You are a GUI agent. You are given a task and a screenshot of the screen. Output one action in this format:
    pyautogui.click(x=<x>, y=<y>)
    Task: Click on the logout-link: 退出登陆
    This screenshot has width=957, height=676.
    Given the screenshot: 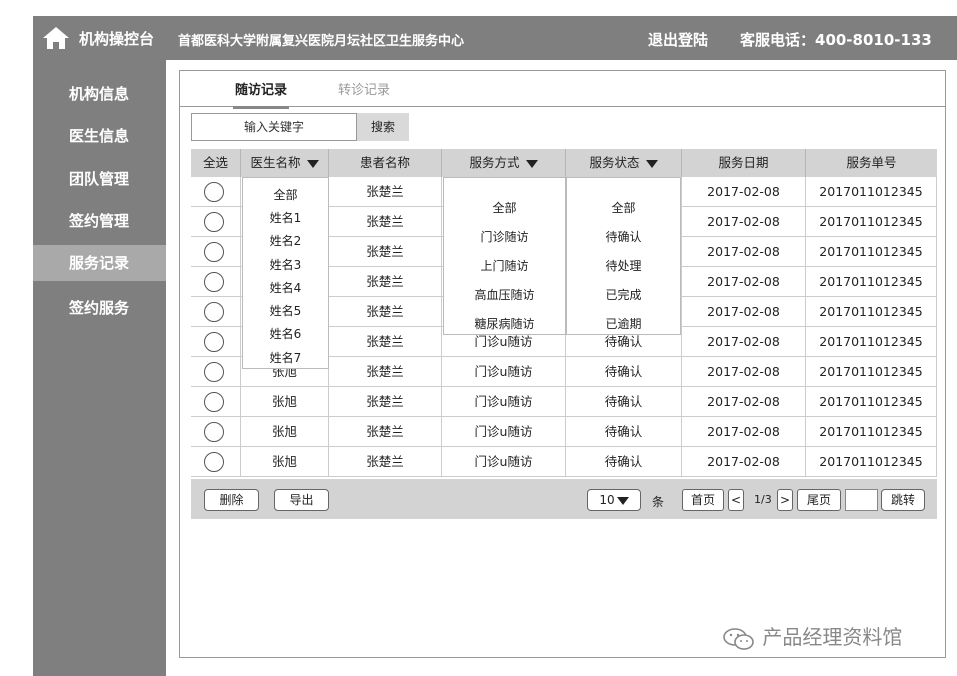 What is the action you would take?
    pyautogui.click(x=678, y=39)
    